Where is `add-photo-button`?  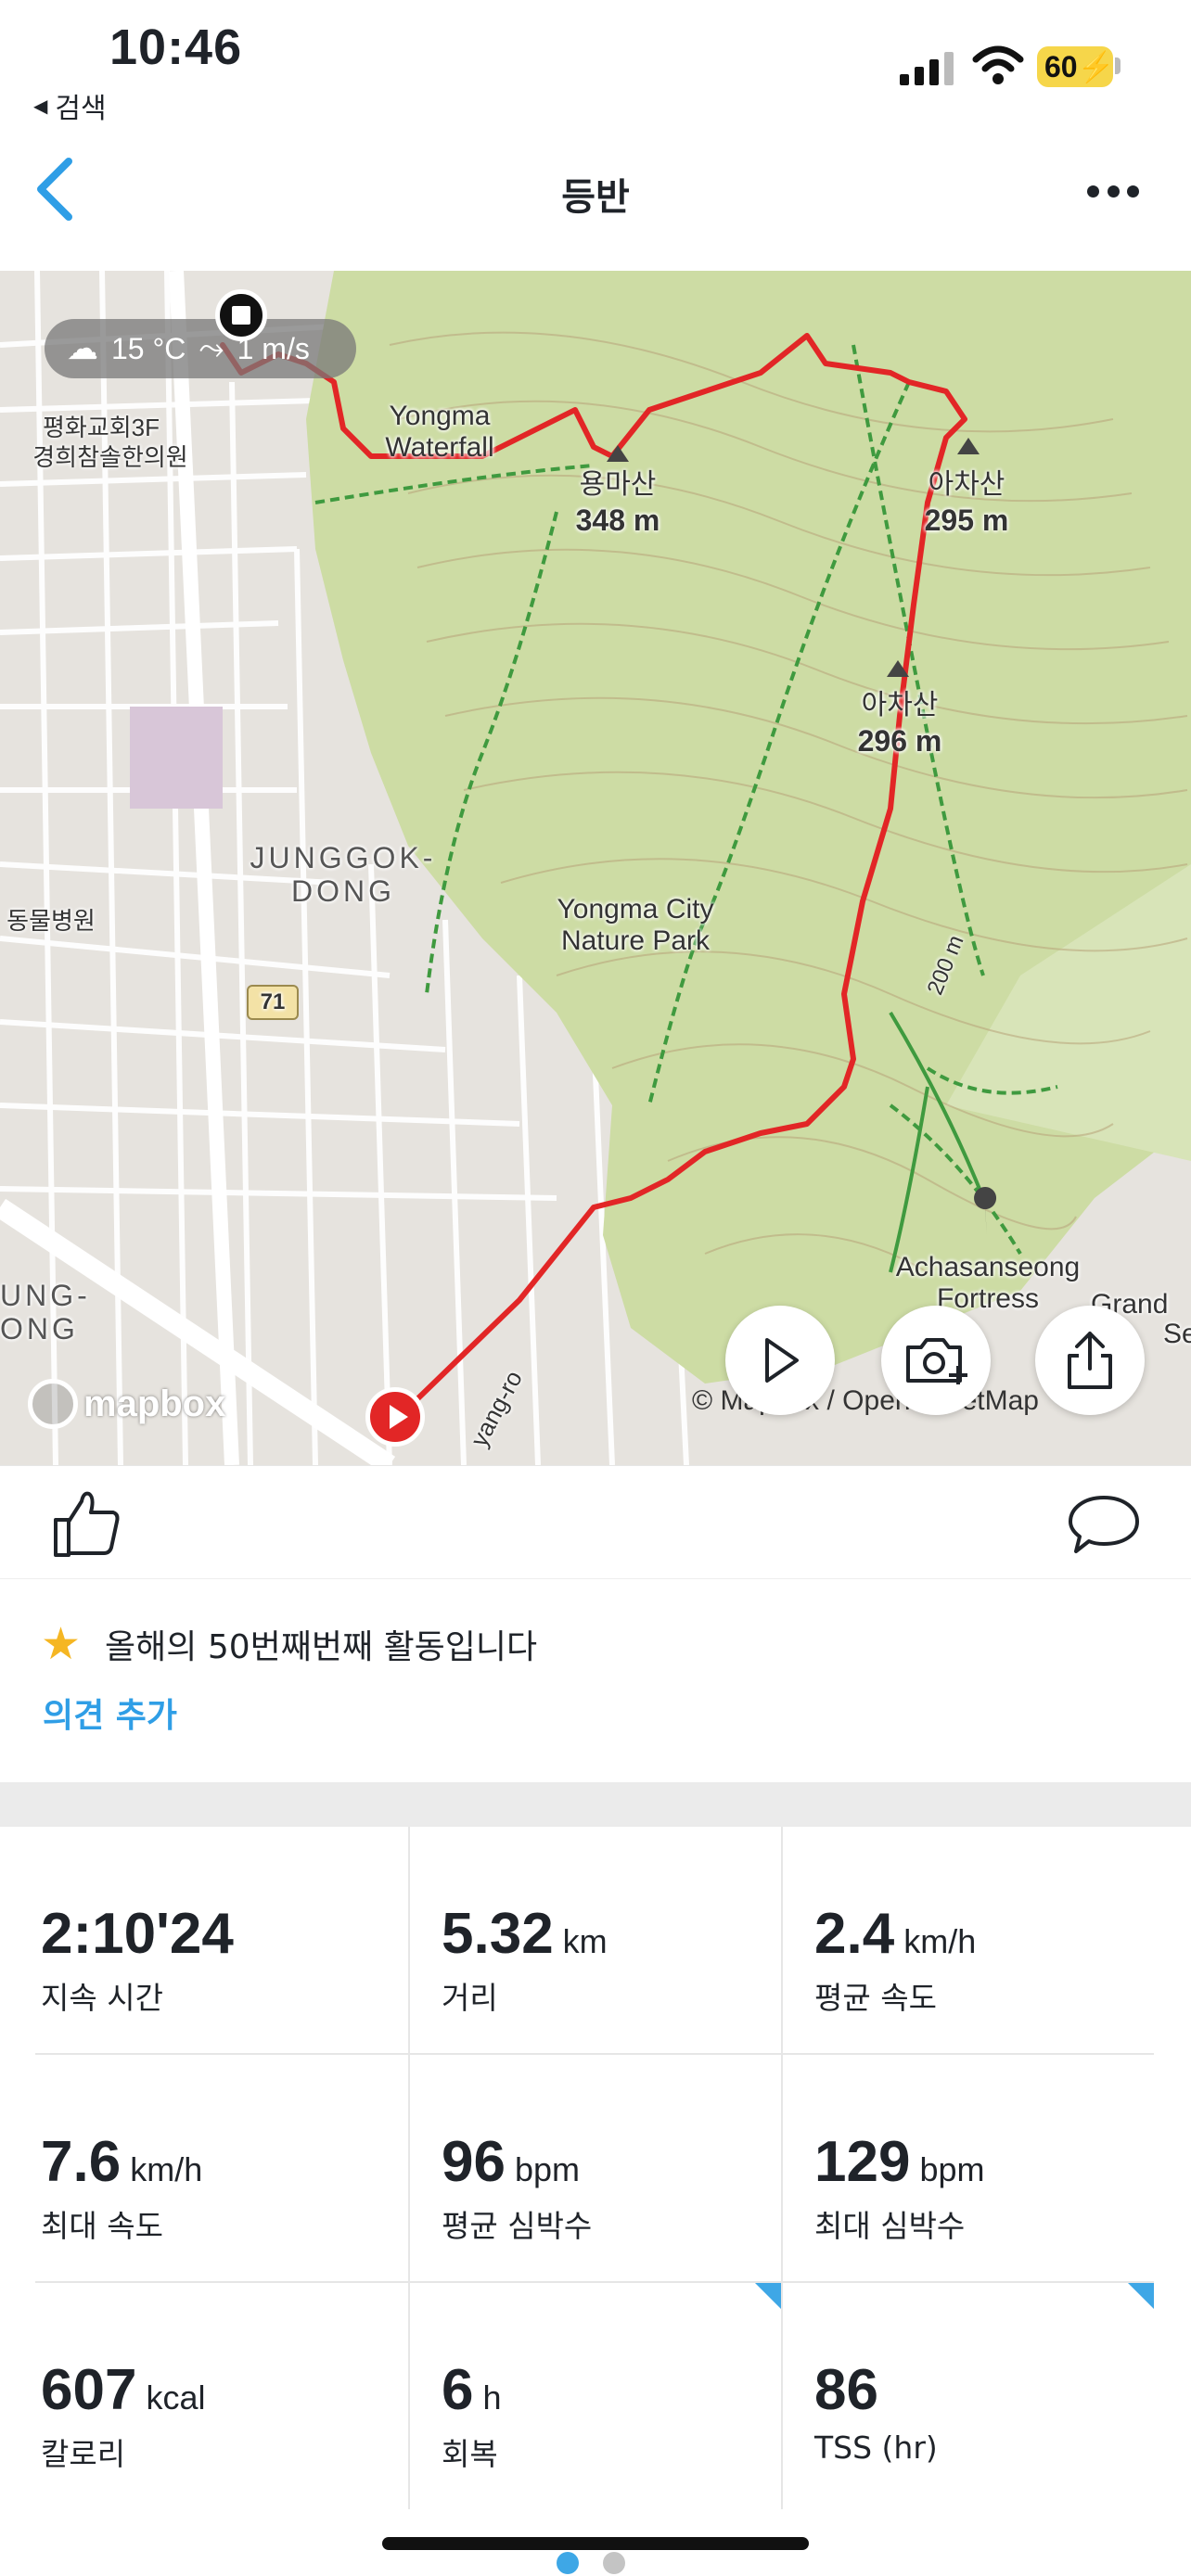 add-photo-button is located at coordinates (936, 1360).